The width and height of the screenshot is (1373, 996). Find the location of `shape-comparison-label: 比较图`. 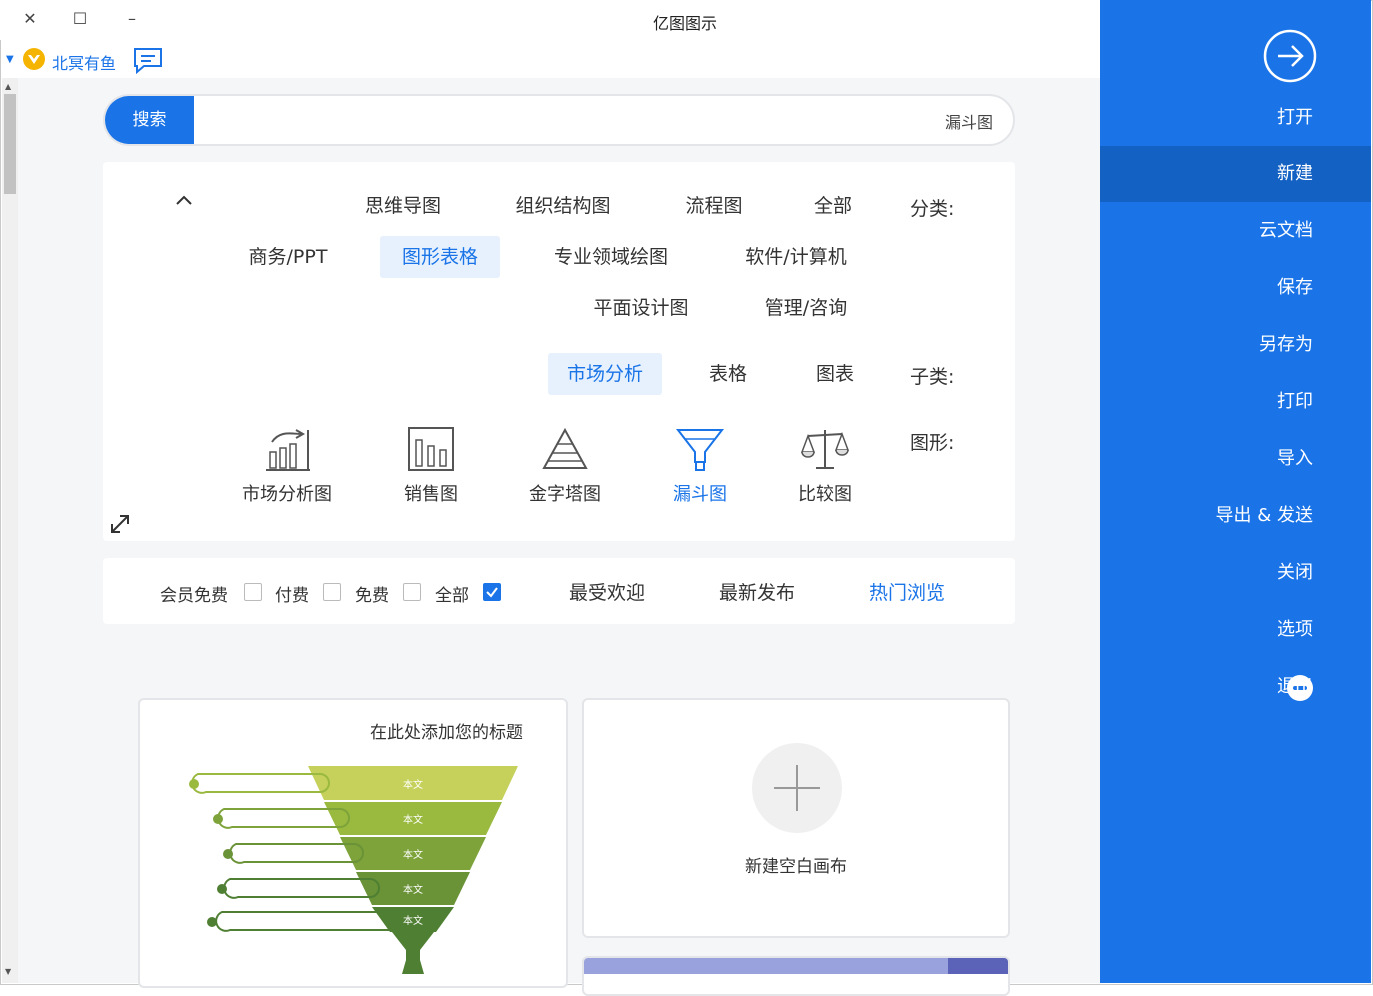

shape-comparison-label: 比较图 is located at coordinates (825, 494).